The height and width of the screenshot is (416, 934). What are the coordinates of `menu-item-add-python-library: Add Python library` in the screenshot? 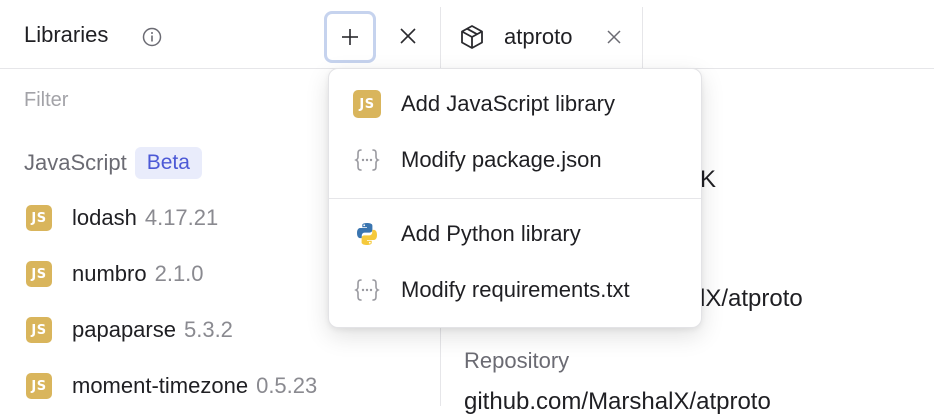 It's located at (467, 234).